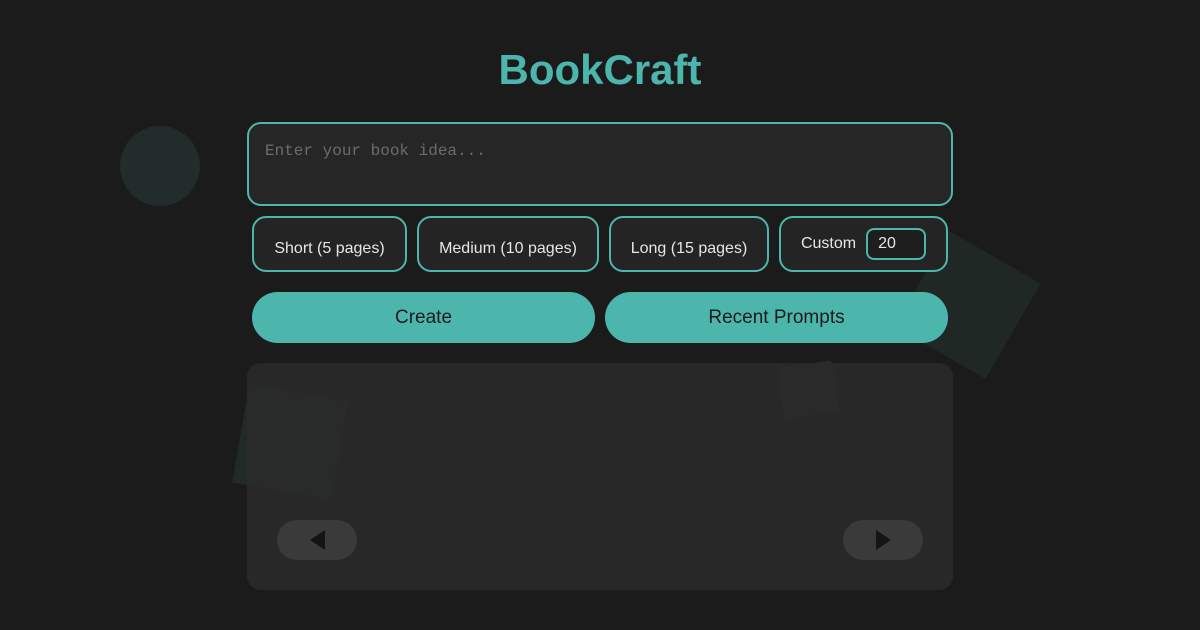  Describe the element at coordinates (600, 69) in the screenshot. I see `app-title: BookCraft` at that location.